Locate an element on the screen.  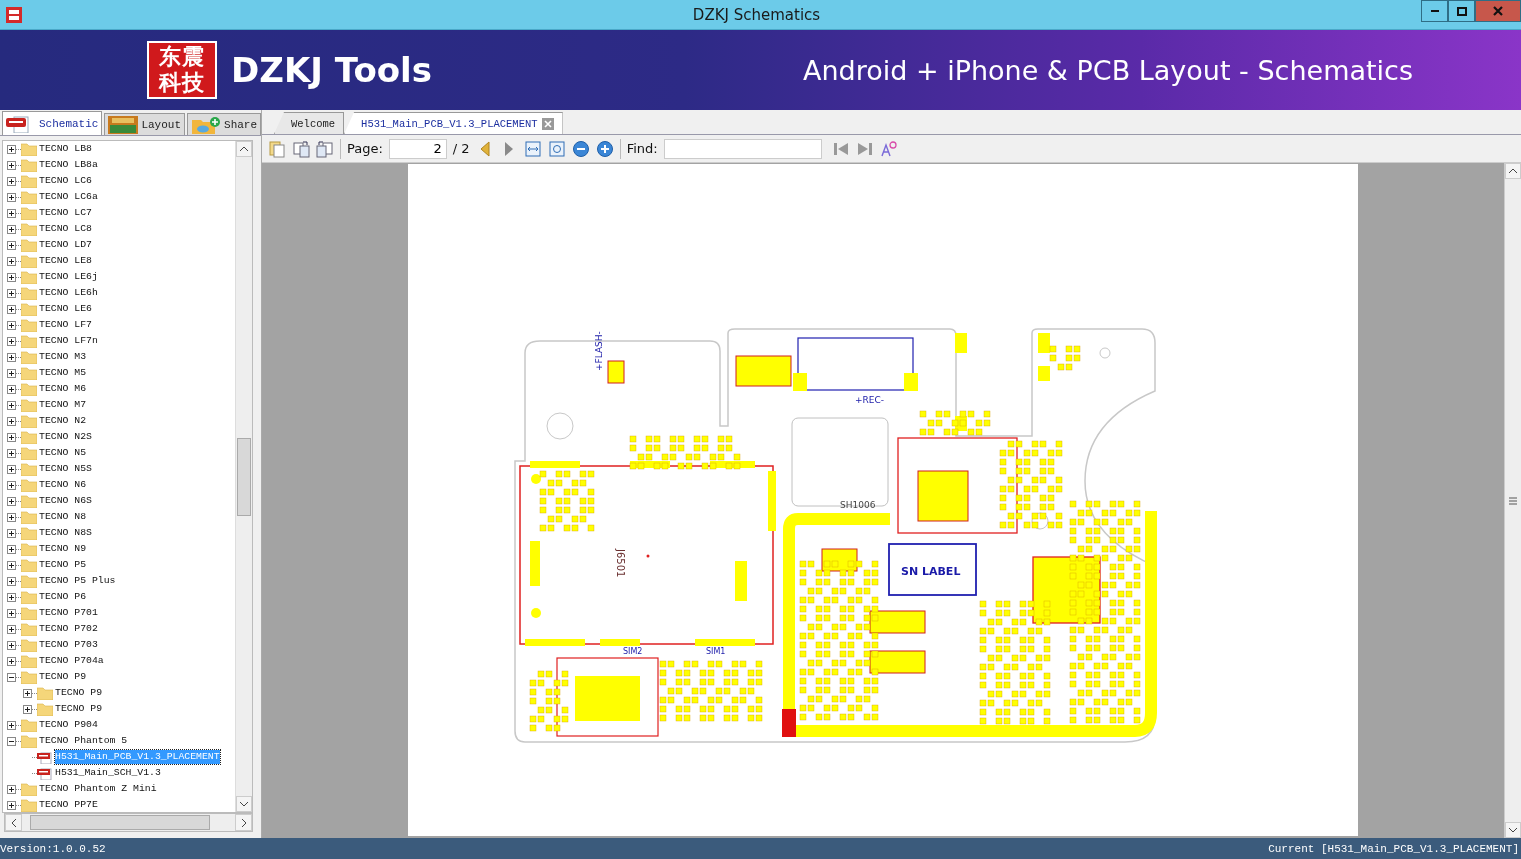
tree-item: TECNO M5 is located at coordinates (63, 373).